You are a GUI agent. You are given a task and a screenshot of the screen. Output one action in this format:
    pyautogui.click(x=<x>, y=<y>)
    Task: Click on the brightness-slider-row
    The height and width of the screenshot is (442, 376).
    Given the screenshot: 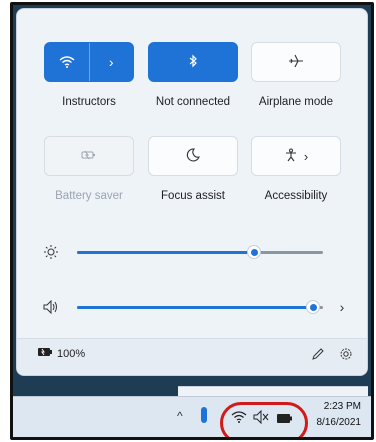 What is the action you would take?
    pyautogui.click(x=196, y=252)
    